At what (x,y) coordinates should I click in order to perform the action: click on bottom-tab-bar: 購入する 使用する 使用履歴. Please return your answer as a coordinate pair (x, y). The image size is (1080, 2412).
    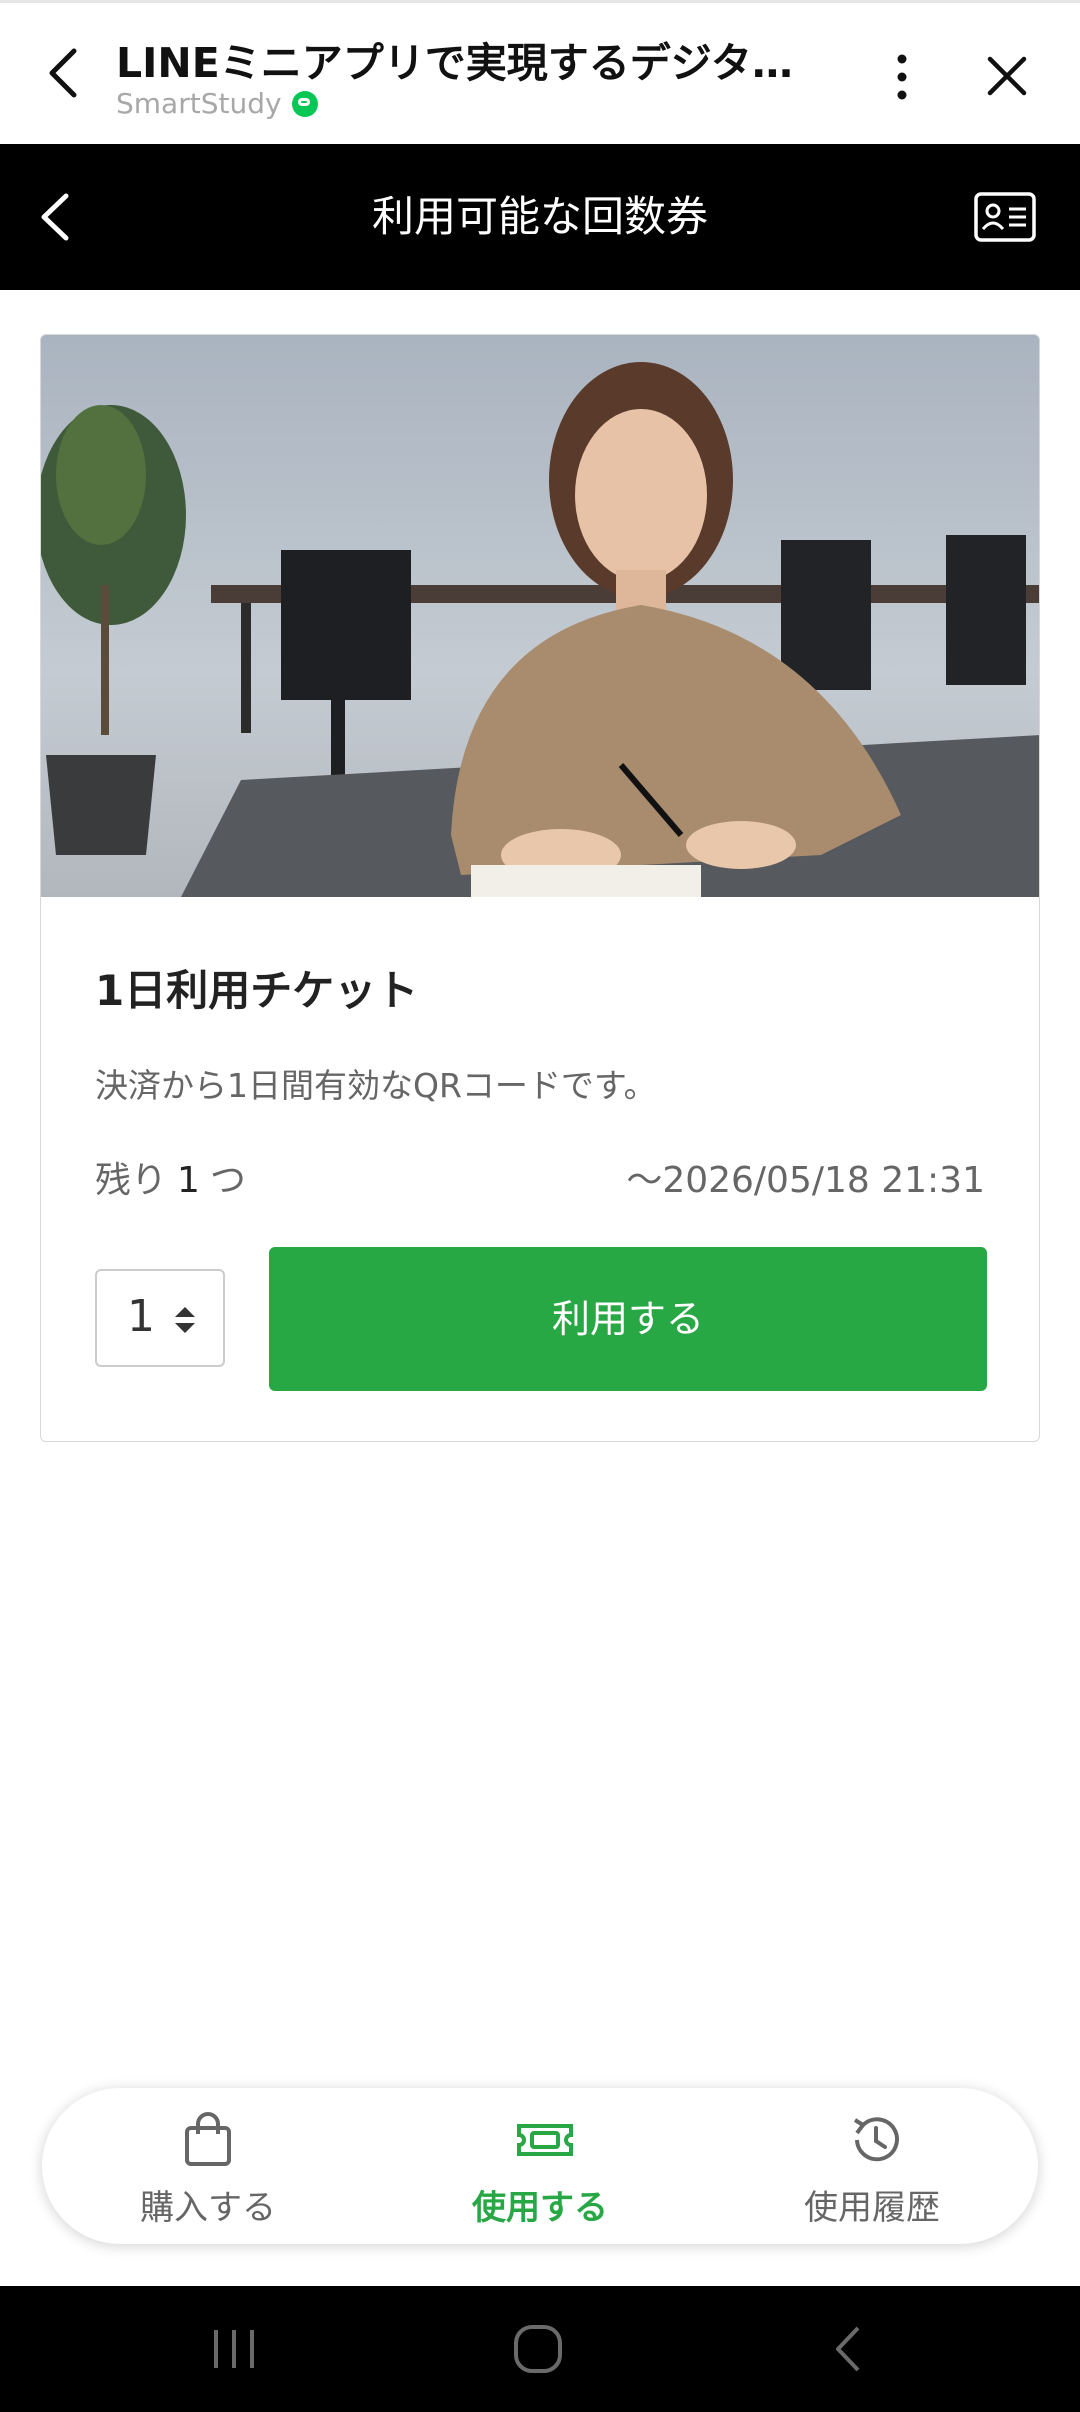
    Looking at the image, I should click on (540, 2166).